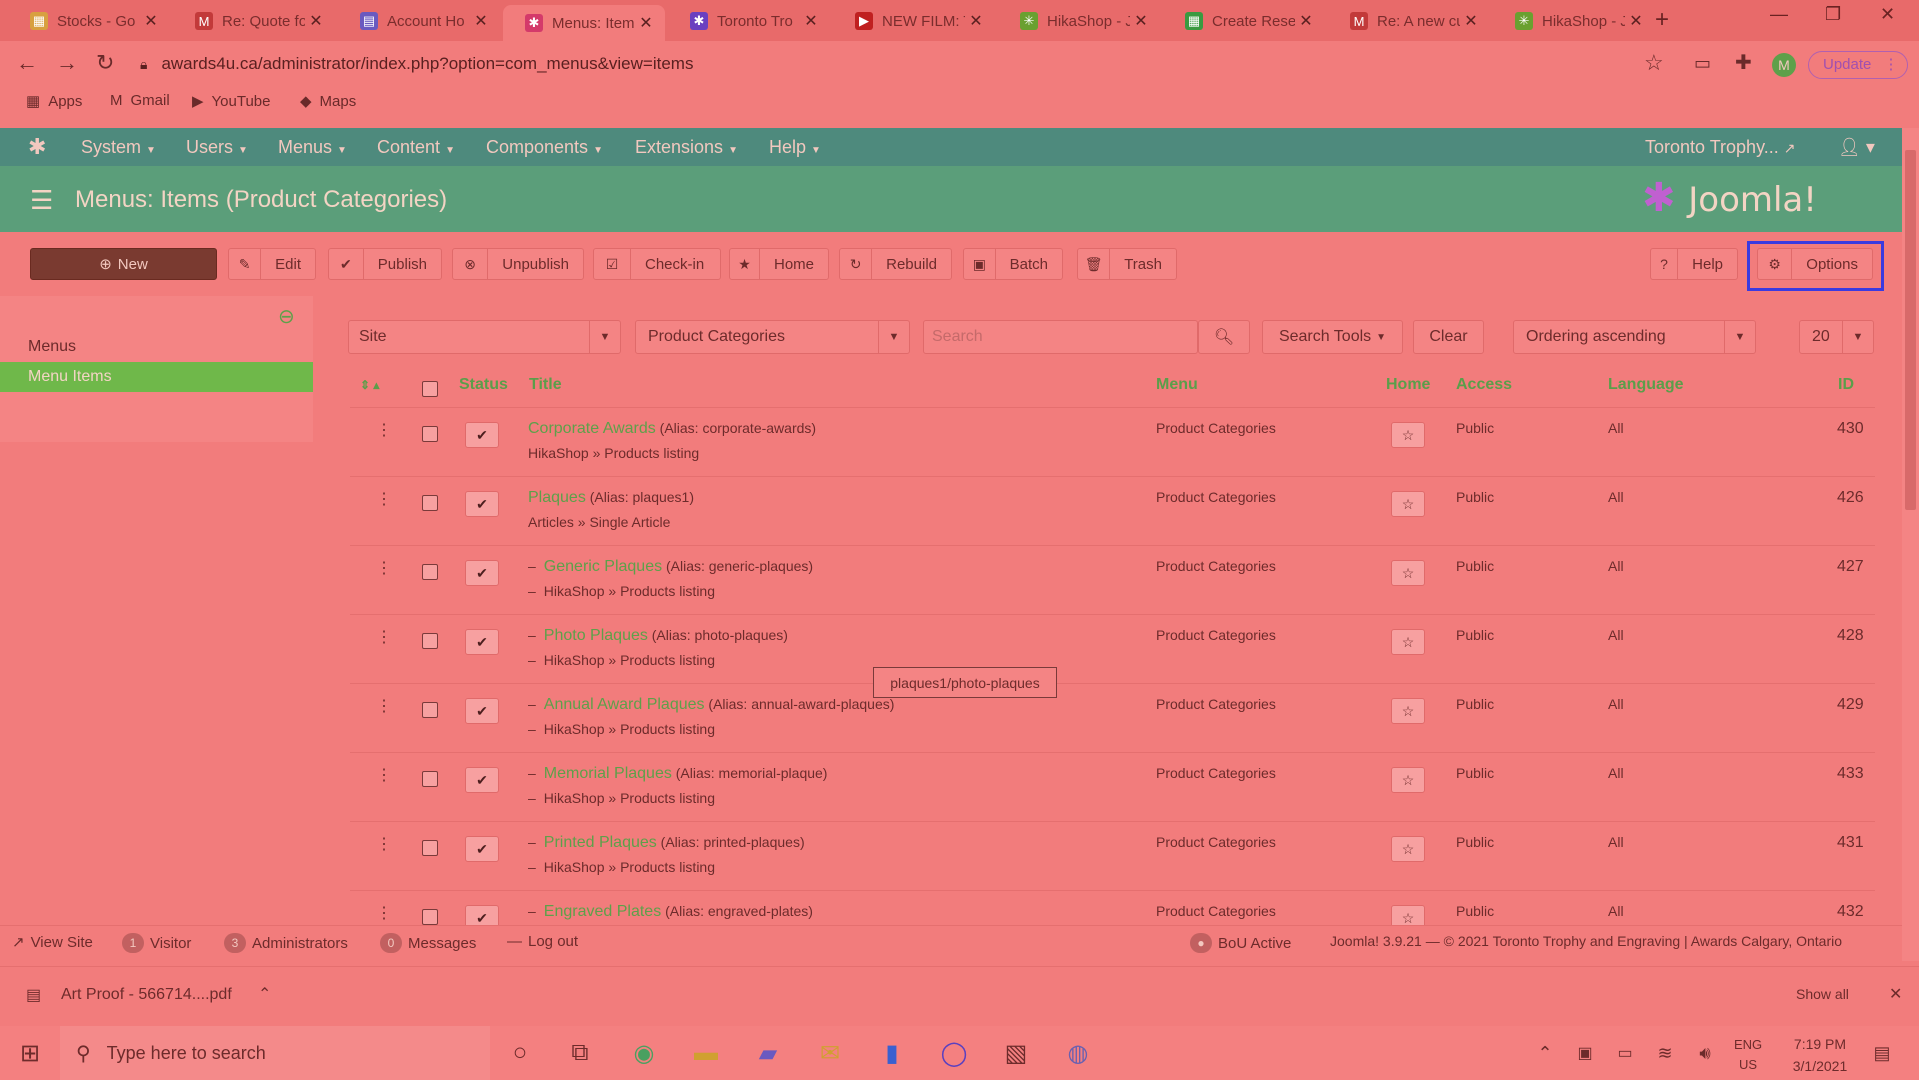  I want to click on site-select: Site ▼, so click(484, 337).